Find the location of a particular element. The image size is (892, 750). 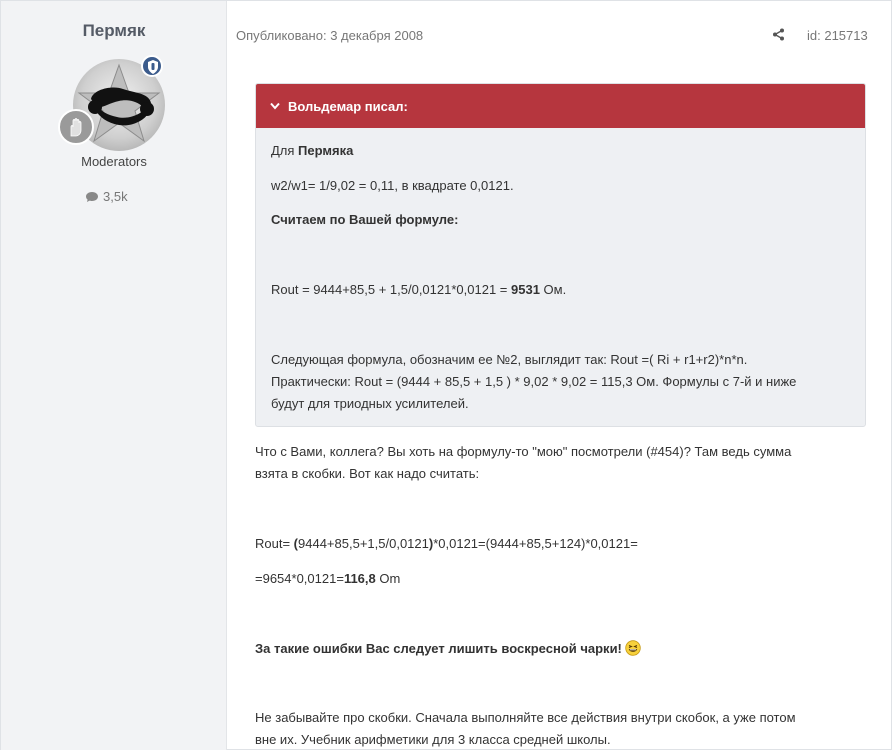

quote-header: Вольдемар писал: is located at coordinates (560, 106).